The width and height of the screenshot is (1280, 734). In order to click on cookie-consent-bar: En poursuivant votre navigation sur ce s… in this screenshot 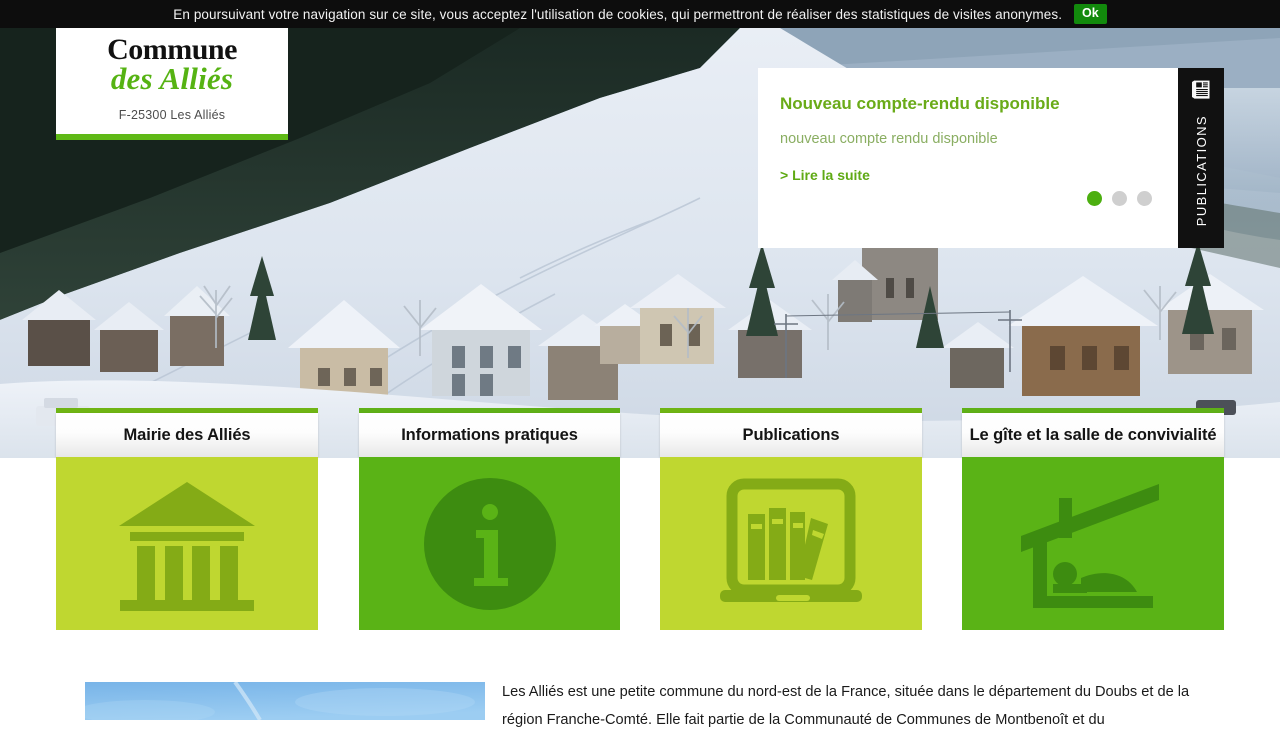, I will do `click(640, 14)`.